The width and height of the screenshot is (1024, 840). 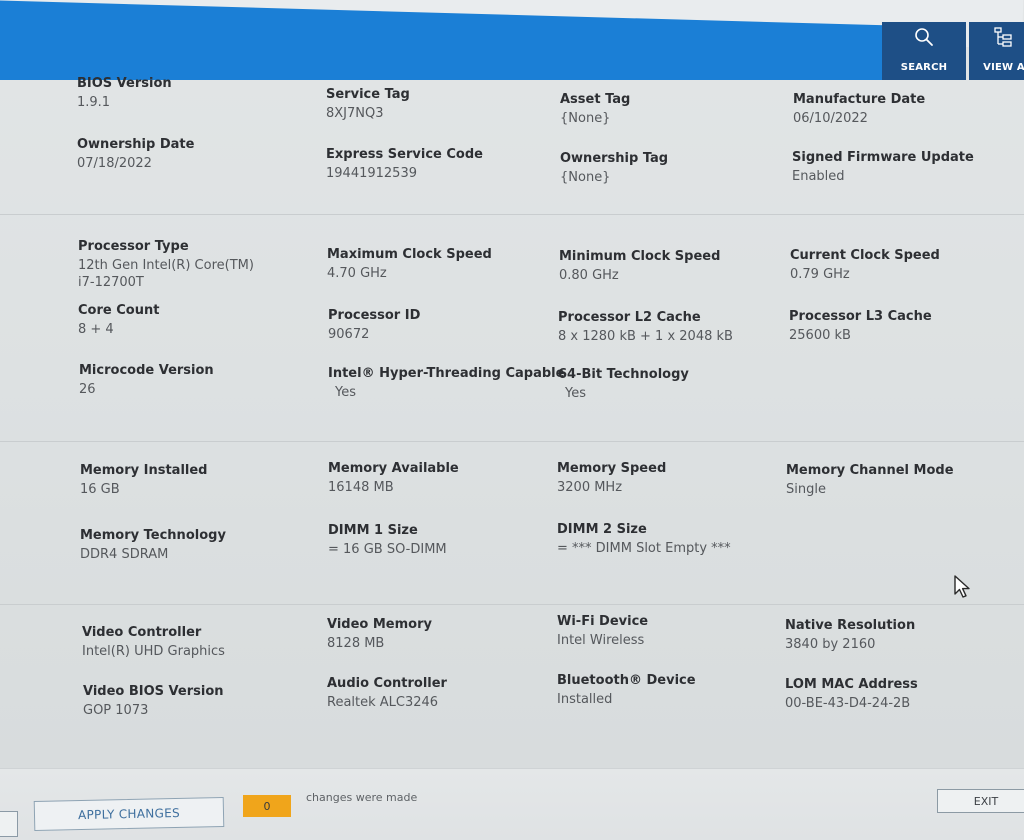 I want to click on video-memory-value: 8128 MB, so click(x=356, y=643).